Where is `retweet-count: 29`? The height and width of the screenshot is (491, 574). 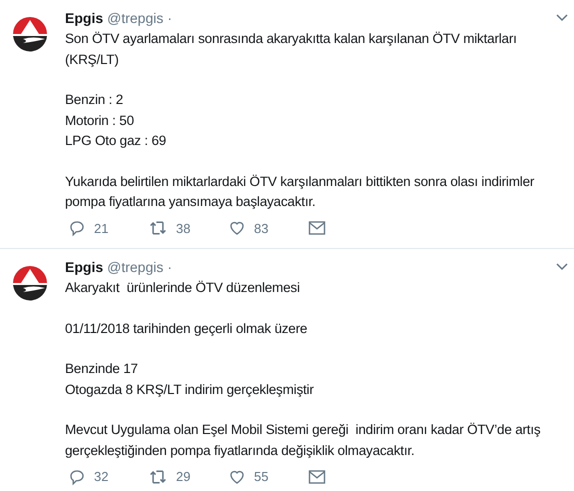
retweet-count: 29 is located at coordinates (183, 477).